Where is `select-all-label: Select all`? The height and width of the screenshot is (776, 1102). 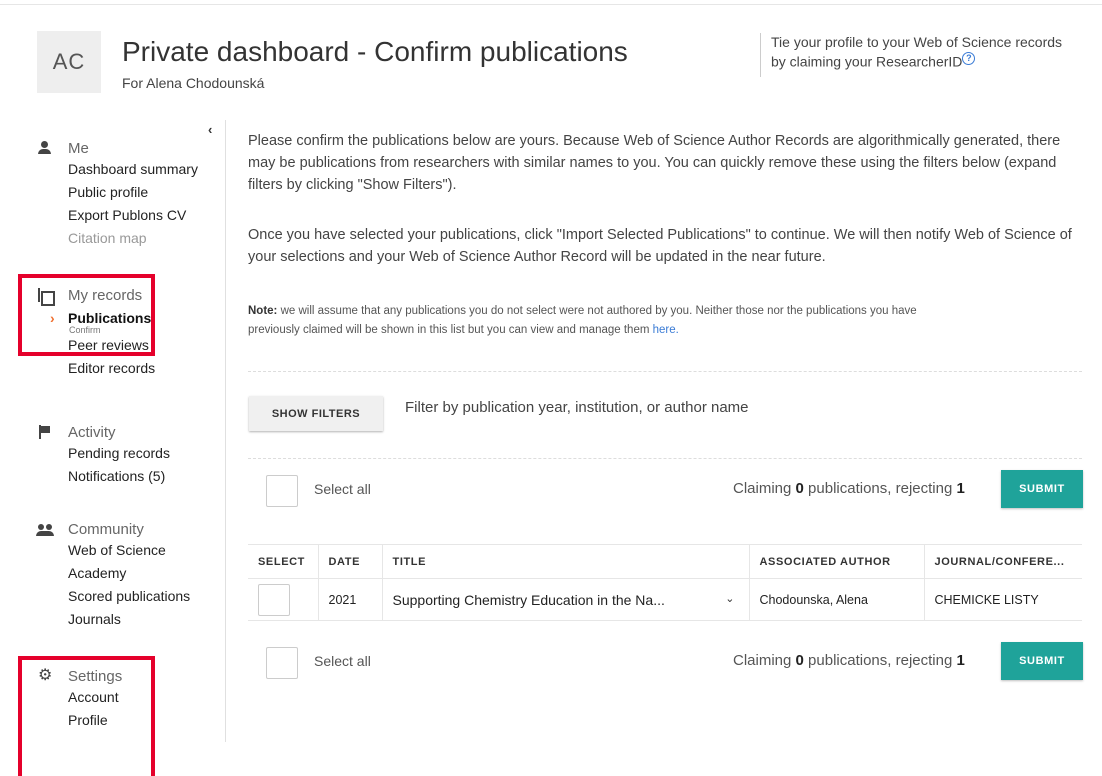 select-all-label: Select all is located at coordinates (342, 489).